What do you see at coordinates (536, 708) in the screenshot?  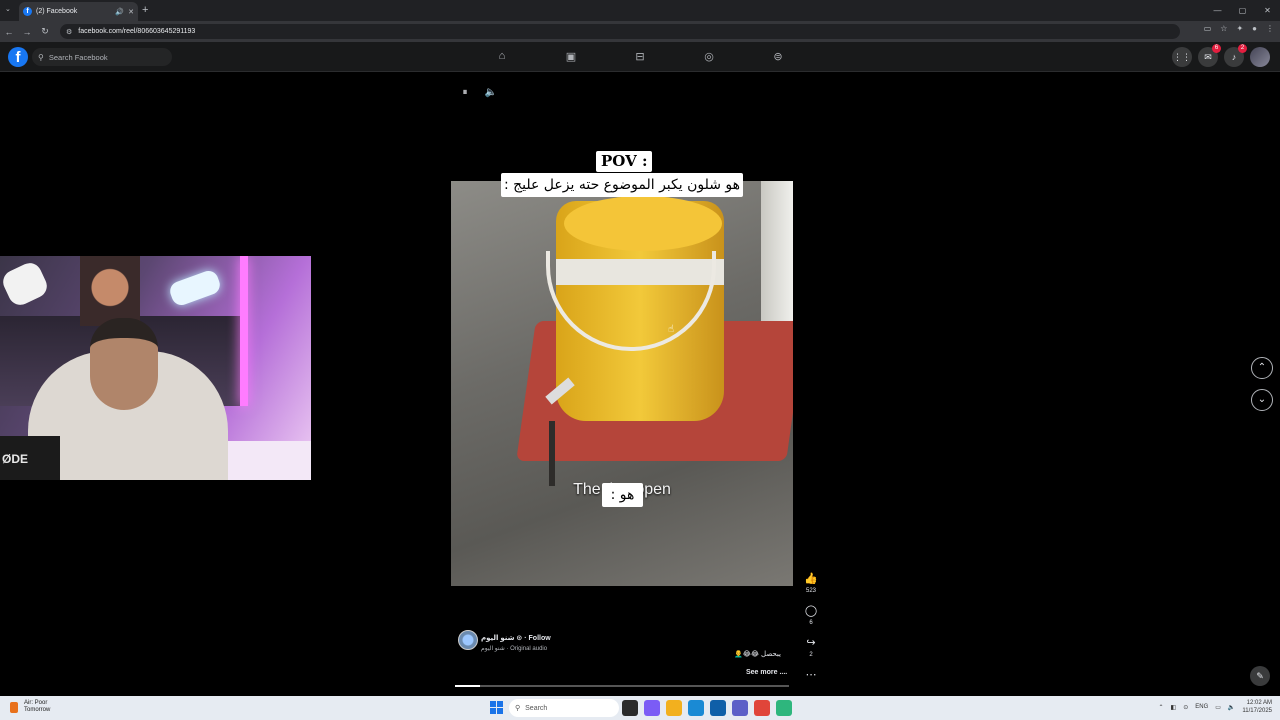 I see `taskbar-search-placeholder: Search` at bounding box center [536, 708].